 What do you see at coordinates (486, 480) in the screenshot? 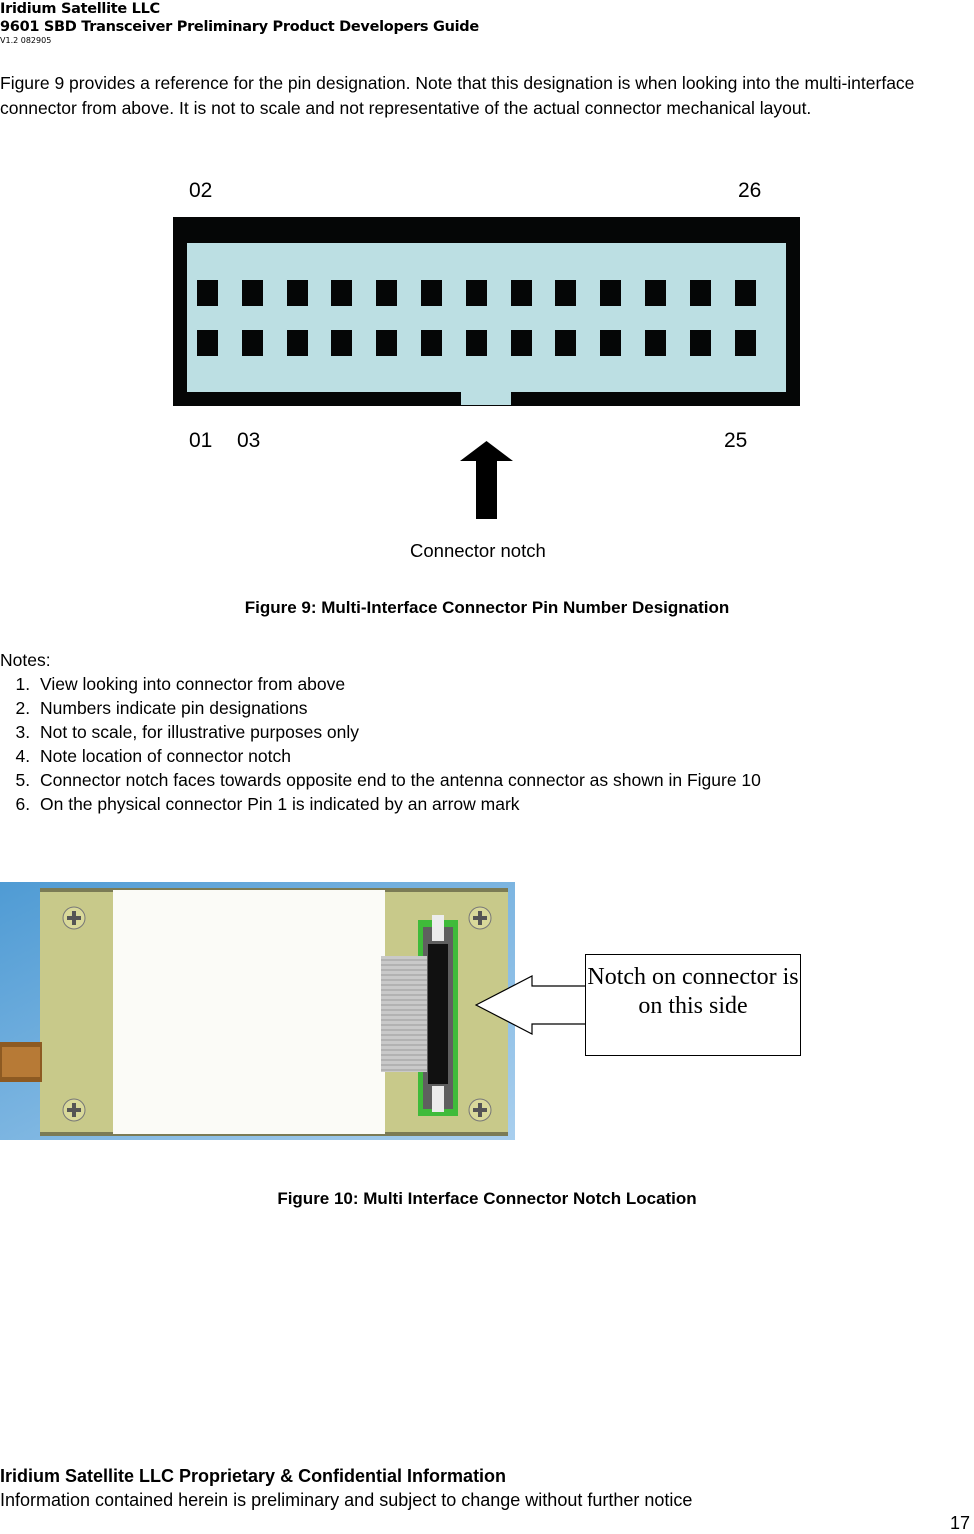
I see `notch-arrow-icon` at bounding box center [486, 480].